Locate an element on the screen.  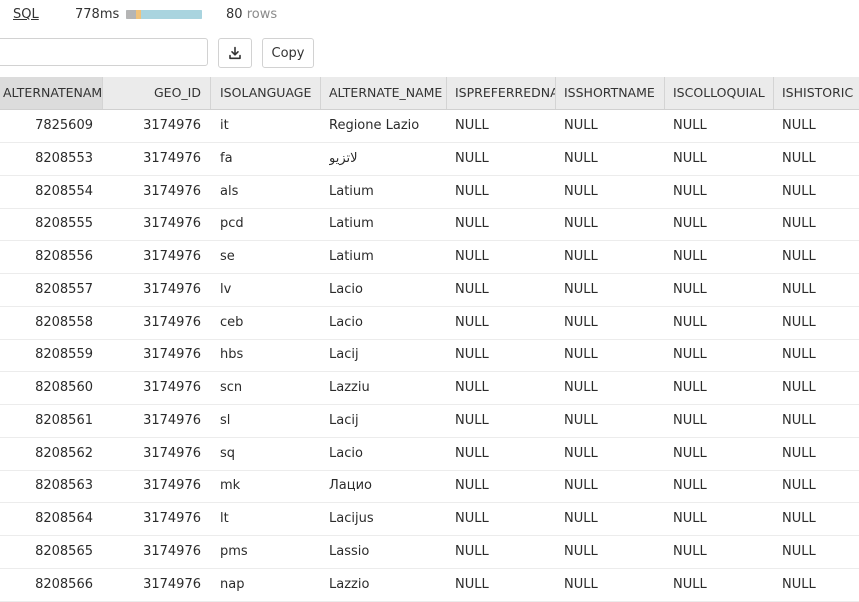
download-button is located at coordinates (235, 53).